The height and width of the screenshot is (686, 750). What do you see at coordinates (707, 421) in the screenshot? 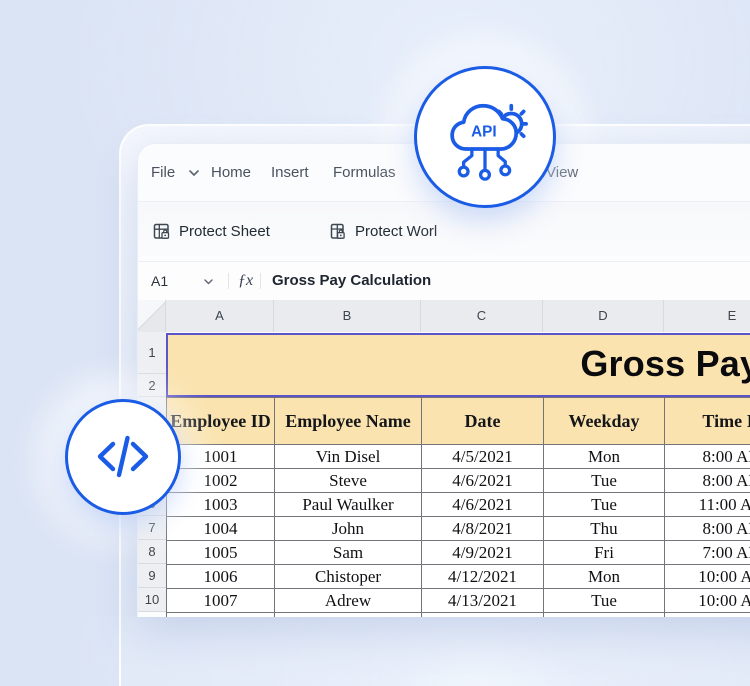
I see `table-header-cell: Time In` at bounding box center [707, 421].